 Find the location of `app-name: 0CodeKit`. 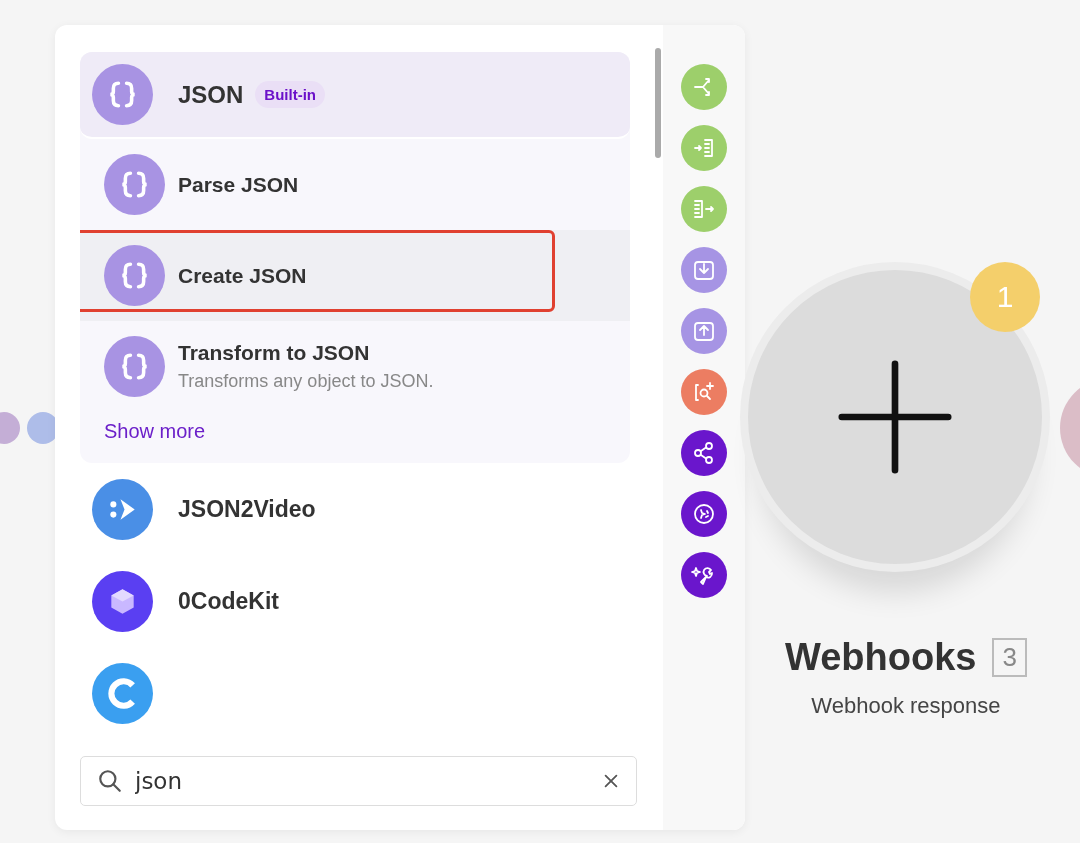

app-name: 0CodeKit is located at coordinates (228, 601).